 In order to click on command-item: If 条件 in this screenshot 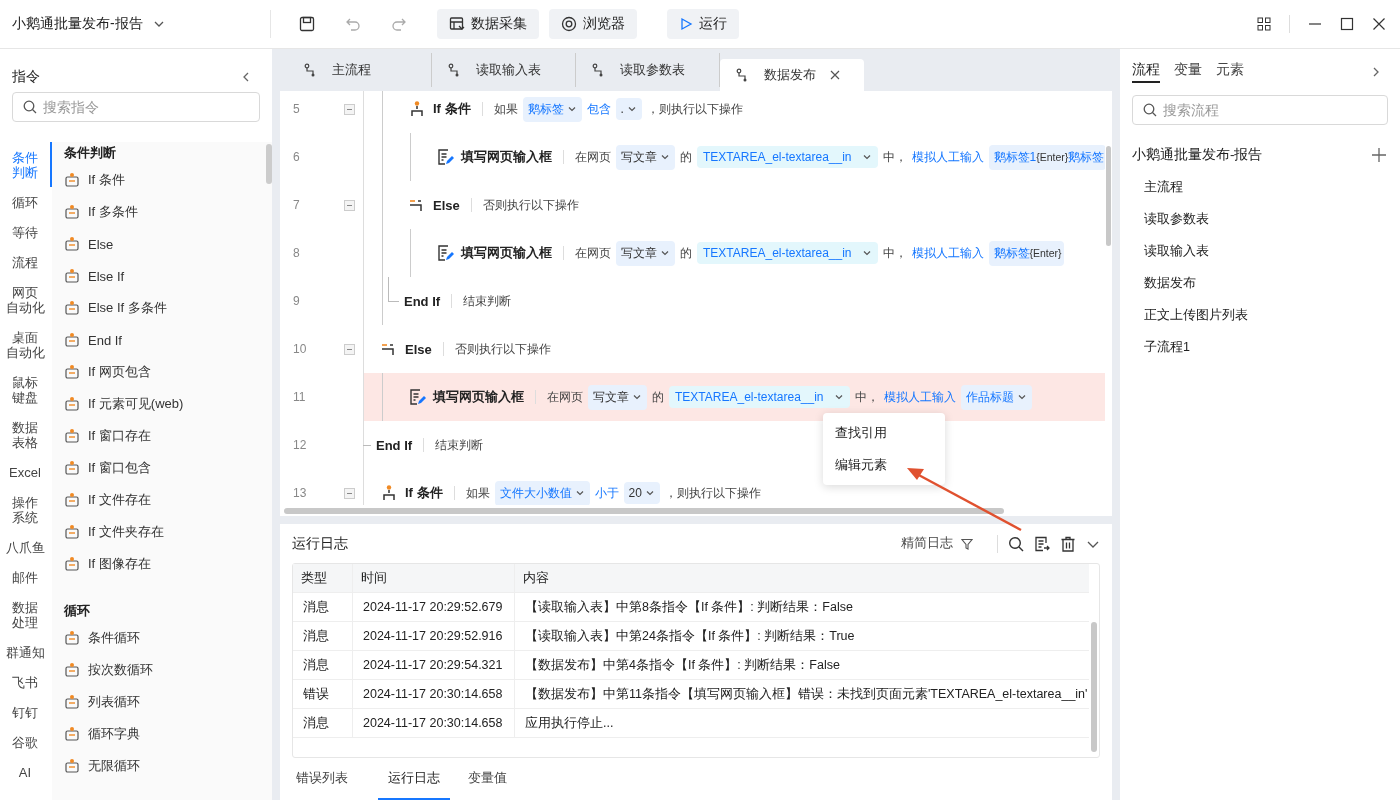, I will do `click(165, 180)`.